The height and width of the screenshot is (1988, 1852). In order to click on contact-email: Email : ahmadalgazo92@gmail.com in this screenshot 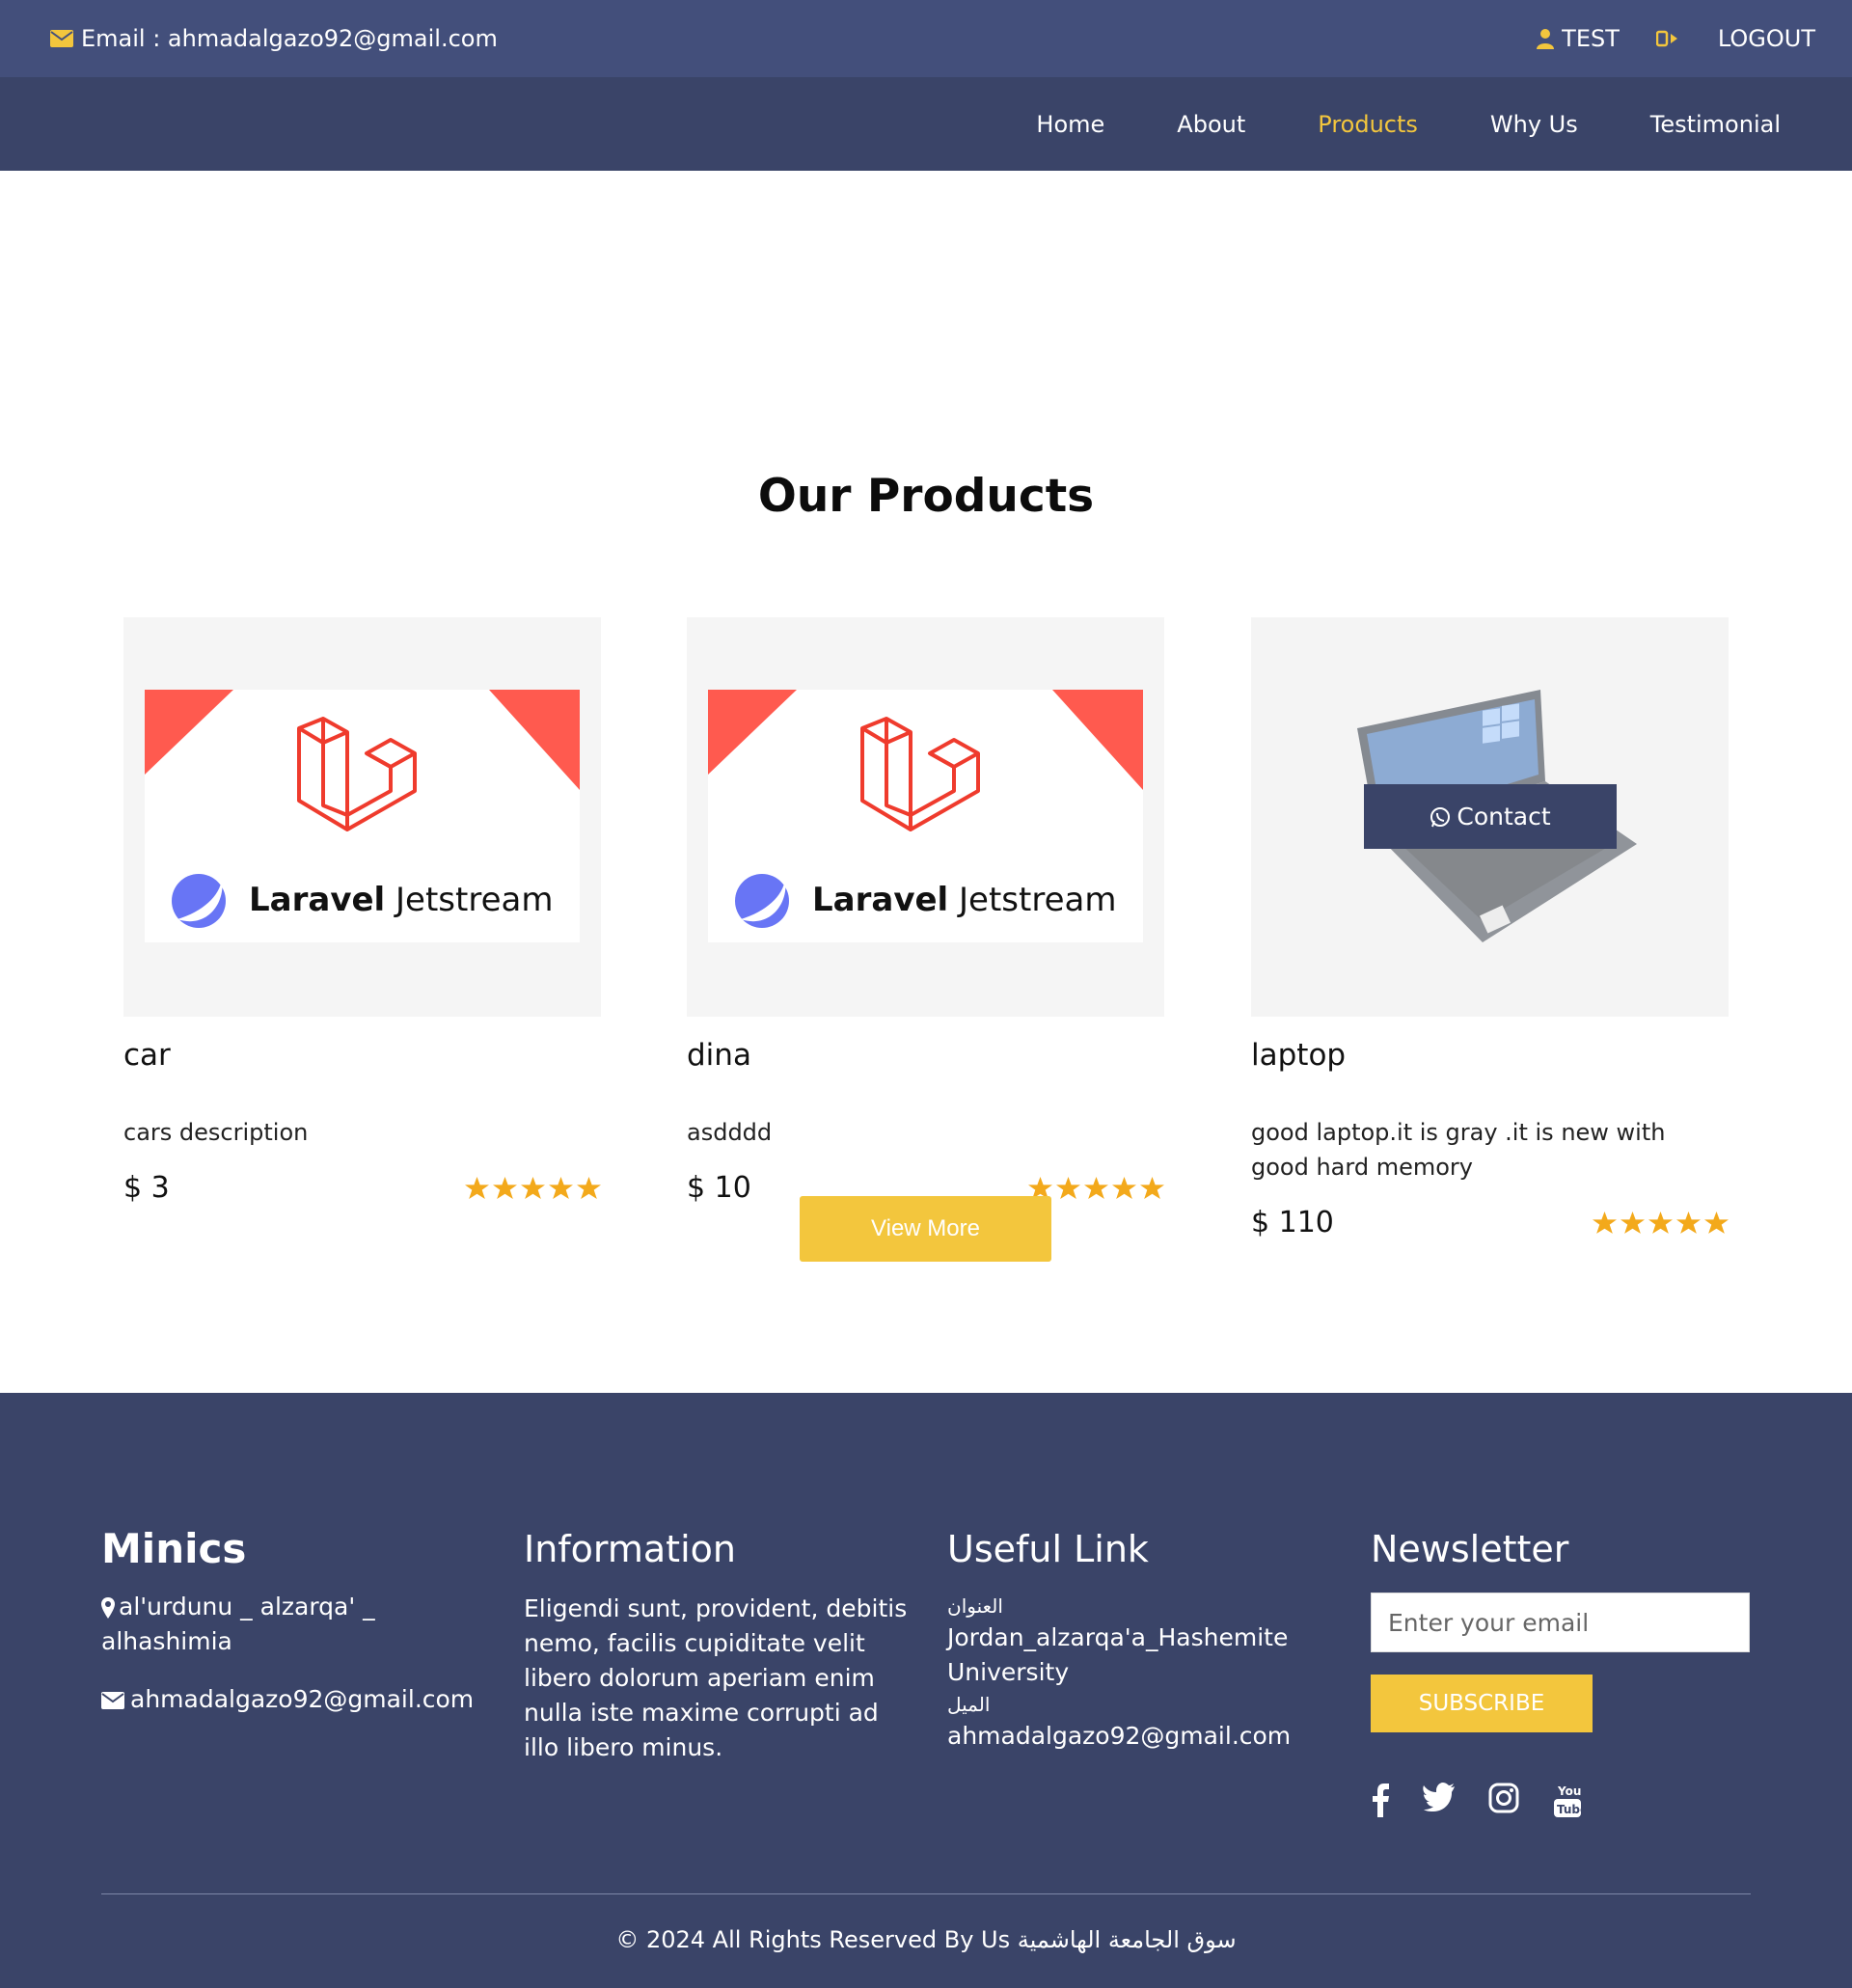, I will do `click(274, 38)`.